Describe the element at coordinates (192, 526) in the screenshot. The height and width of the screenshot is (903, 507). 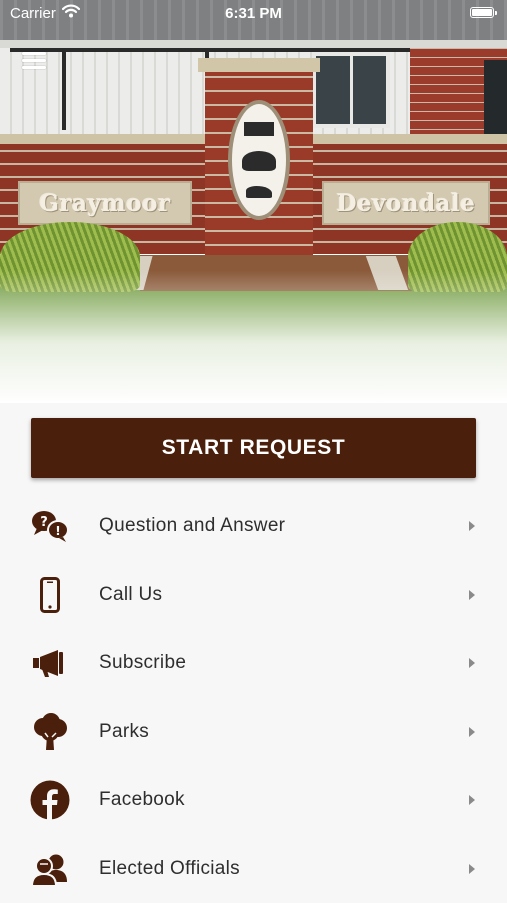
I see `menu-item-label: Question and Answer` at that location.